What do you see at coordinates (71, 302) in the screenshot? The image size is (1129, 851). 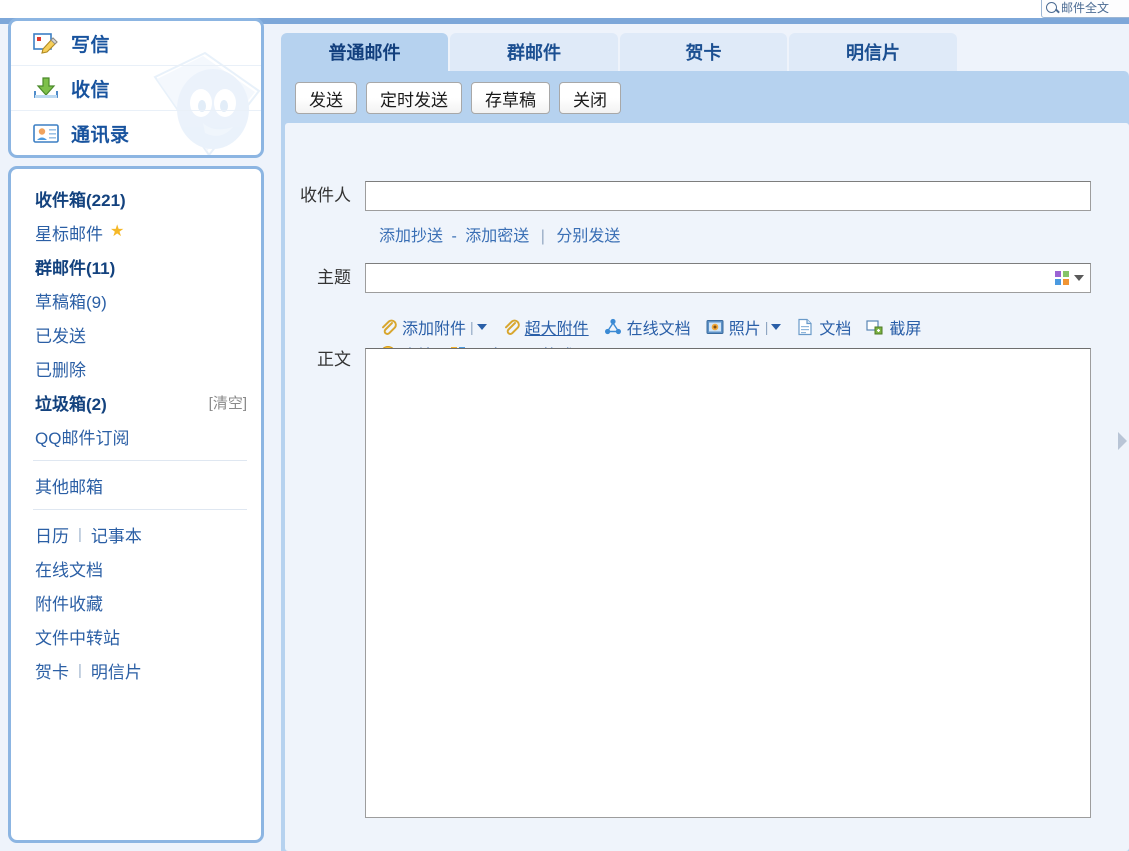 I see `folder-label: 草稿箱(9)` at bounding box center [71, 302].